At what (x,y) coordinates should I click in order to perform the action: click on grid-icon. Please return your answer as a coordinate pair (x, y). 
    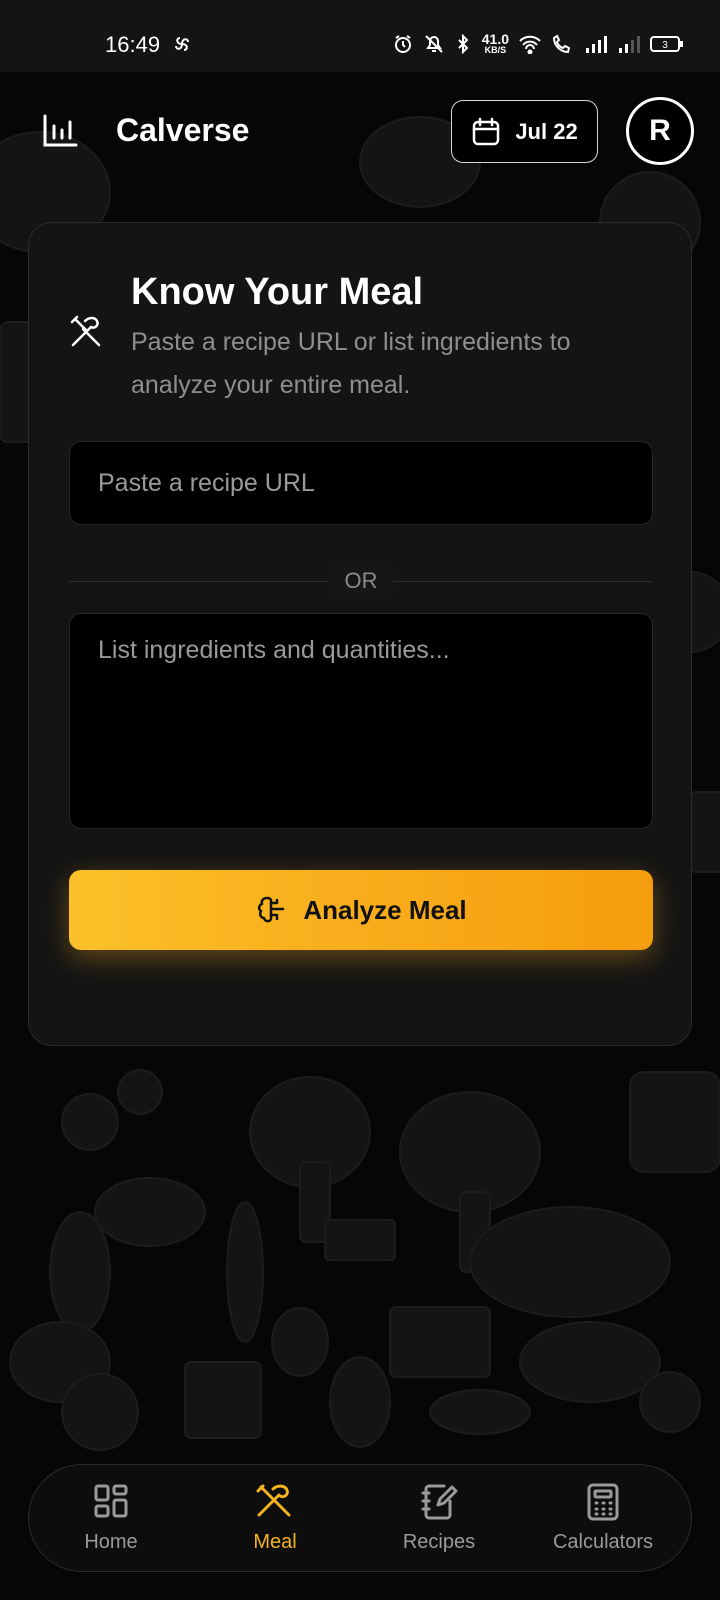
    Looking at the image, I should click on (111, 1501).